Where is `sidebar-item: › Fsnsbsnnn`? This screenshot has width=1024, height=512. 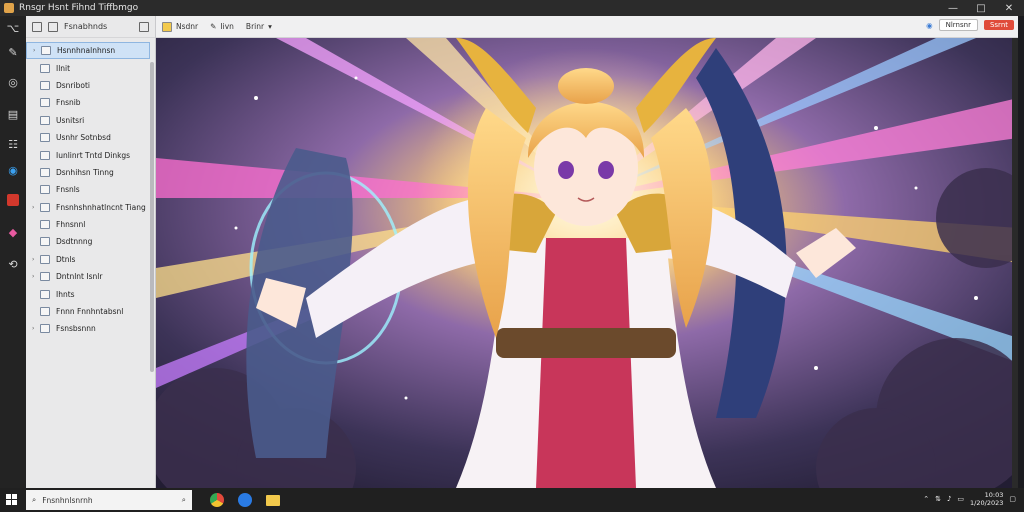
sidebar-item: › Fsnsbsnnn is located at coordinates (88, 328).